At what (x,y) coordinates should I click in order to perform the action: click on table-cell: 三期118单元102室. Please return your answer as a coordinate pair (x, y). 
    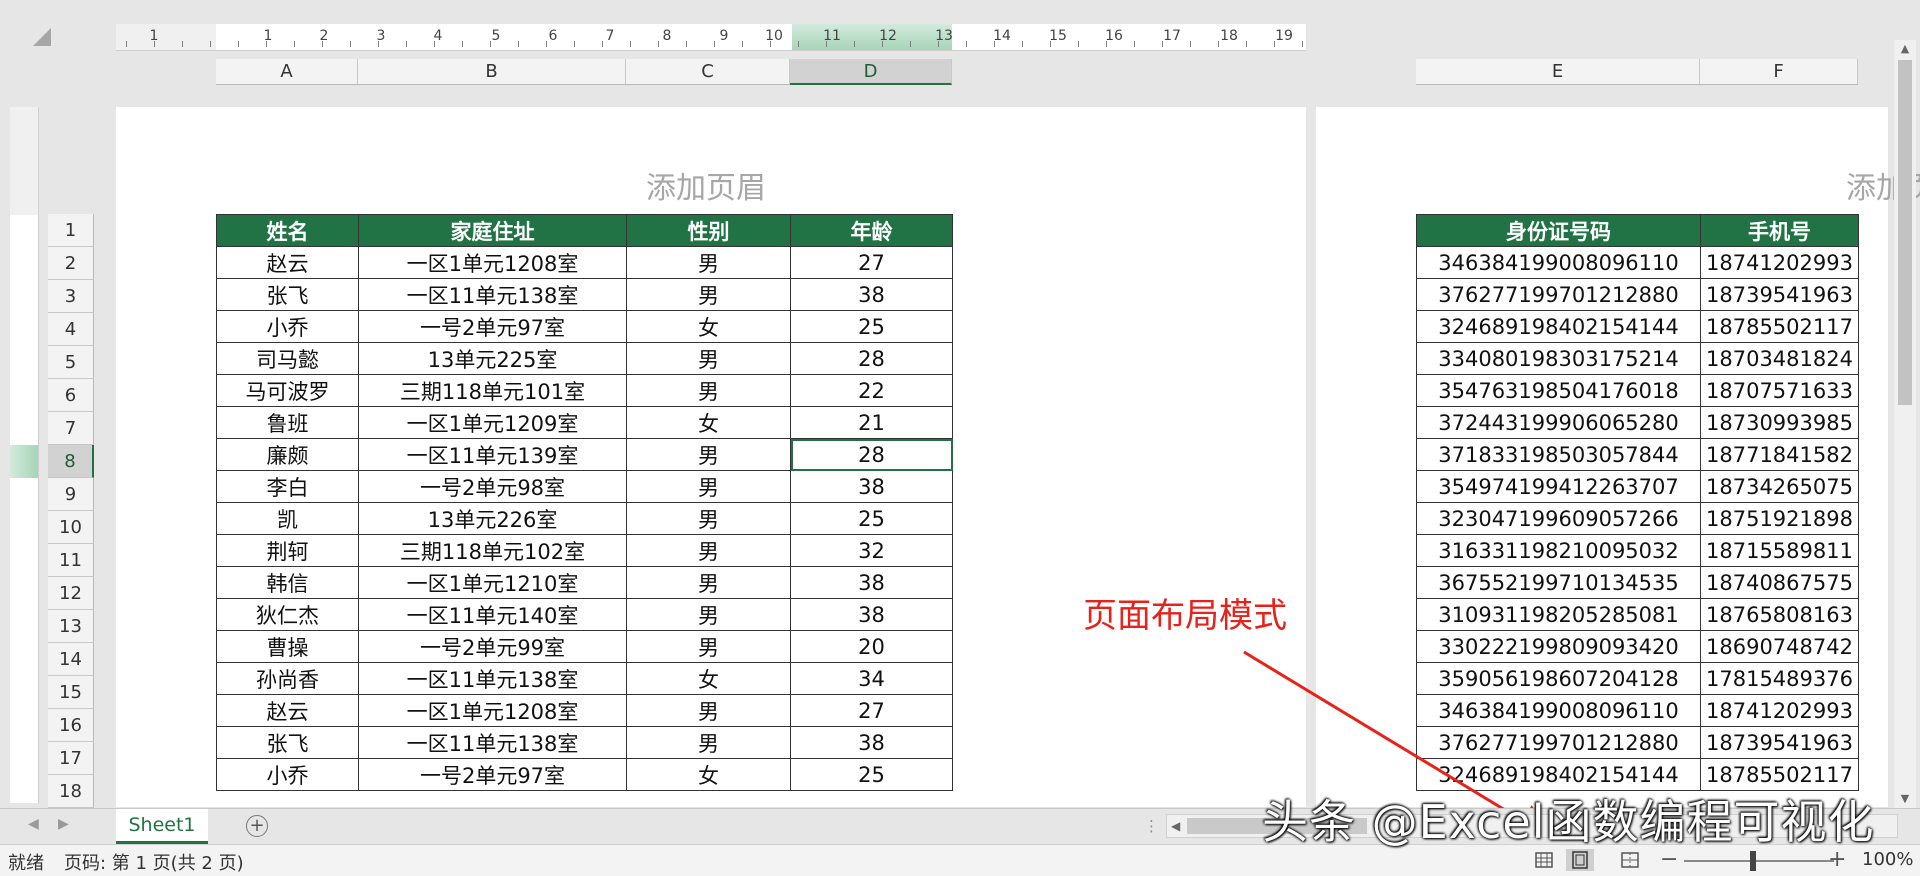
    Looking at the image, I should click on (492, 550).